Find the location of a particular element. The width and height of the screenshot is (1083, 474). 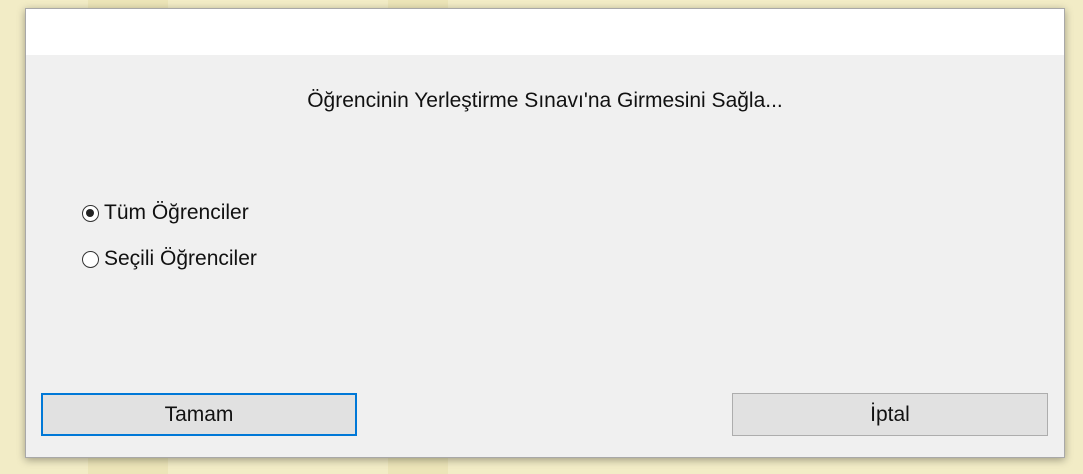

radio-unselected-icon is located at coordinates (90, 259).